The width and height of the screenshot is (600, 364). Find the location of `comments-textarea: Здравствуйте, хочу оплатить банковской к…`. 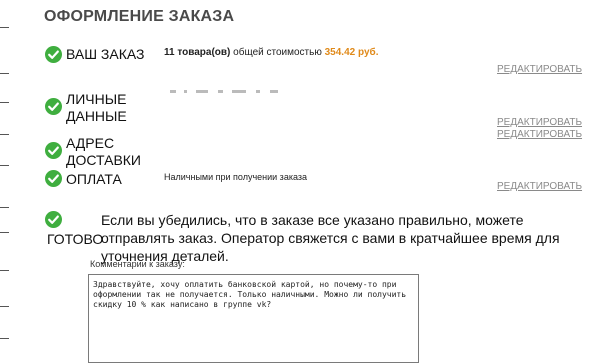

comments-textarea: Здравствуйте, хочу оплатить банковской к… is located at coordinates (253, 318).